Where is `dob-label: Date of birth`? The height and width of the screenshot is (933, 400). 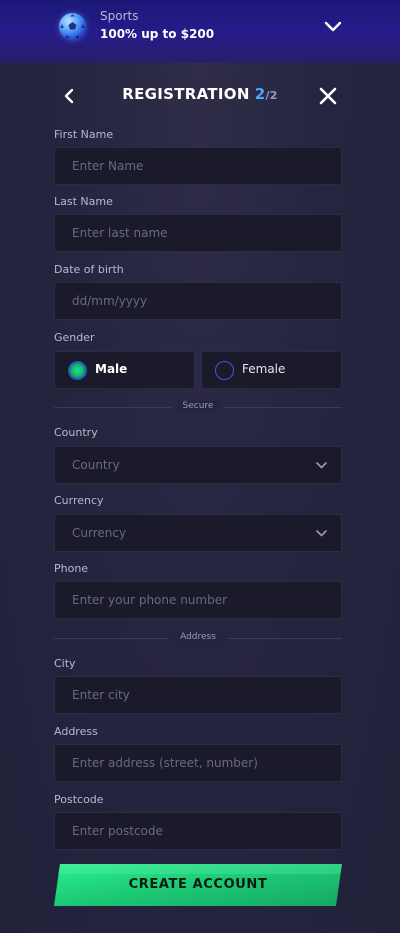
dob-label: Date of birth is located at coordinates (89, 269).